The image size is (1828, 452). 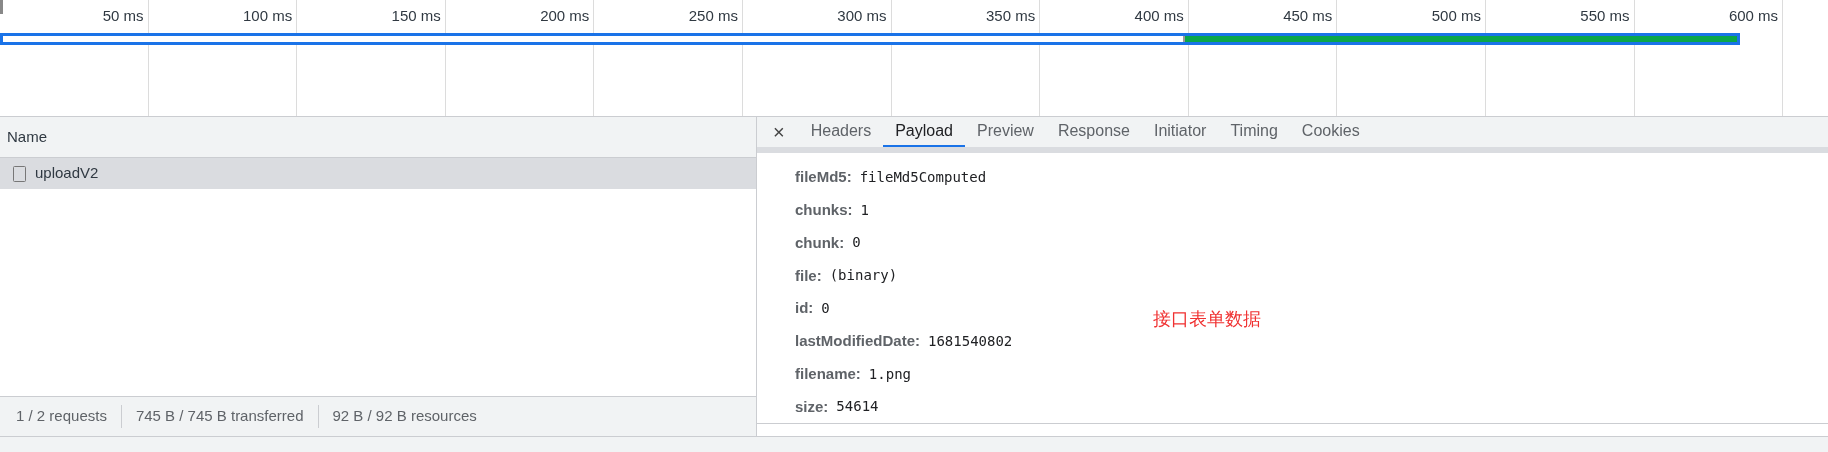 I want to click on detail-tab: Cookies, so click(x=1330, y=132).